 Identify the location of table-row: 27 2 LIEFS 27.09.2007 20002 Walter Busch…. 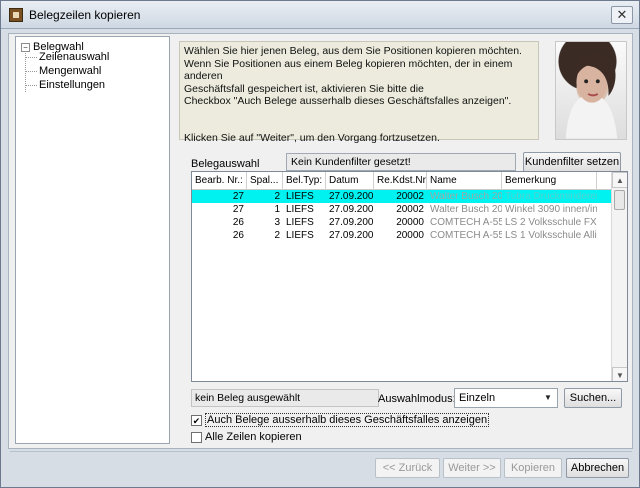
(402, 196).